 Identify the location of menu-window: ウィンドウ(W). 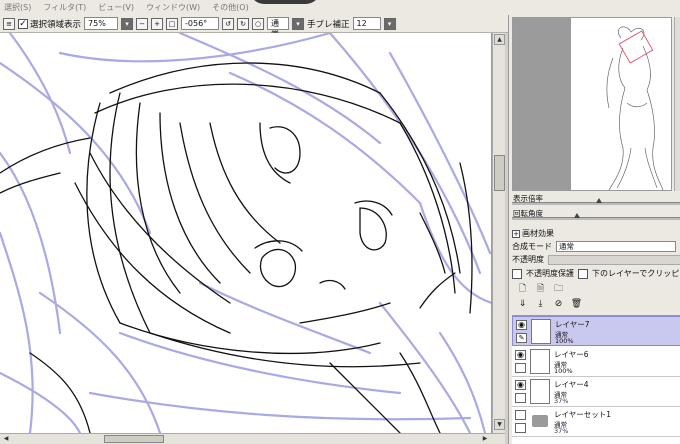
(173, 7).